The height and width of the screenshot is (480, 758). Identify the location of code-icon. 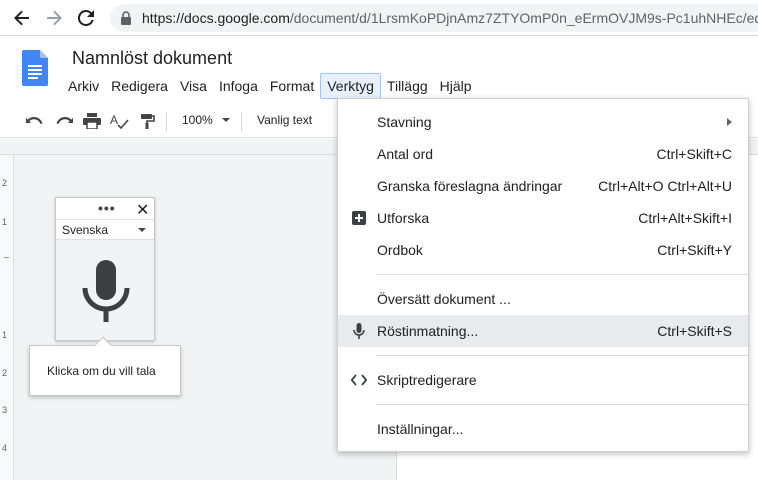
(359, 380).